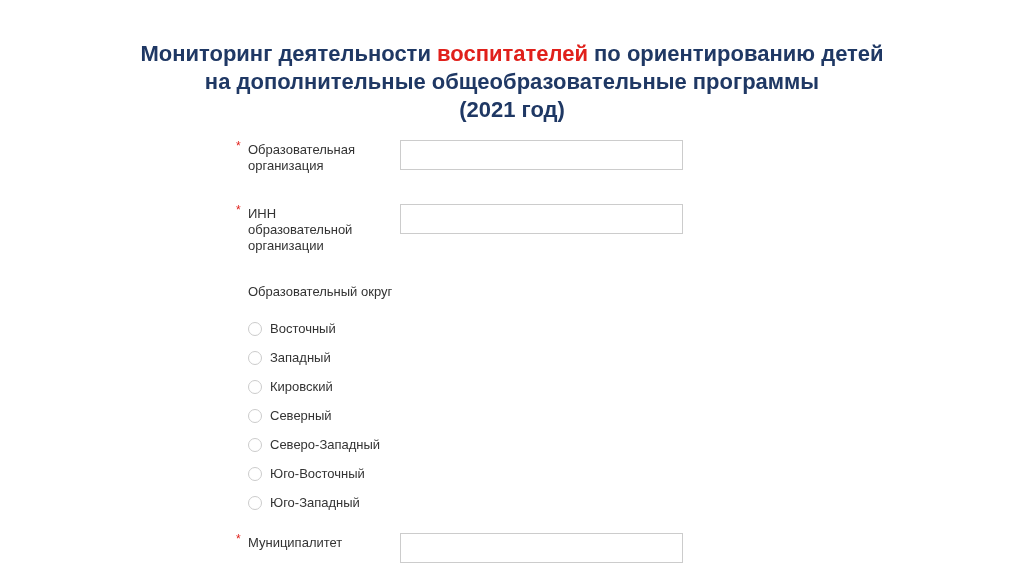 This screenshot has height=574, width=1024. What do you see at coordinates (301, 229) in the screenshot?
I see `field-label: ИНН образовательной организации` at bounding box center [301, 229].